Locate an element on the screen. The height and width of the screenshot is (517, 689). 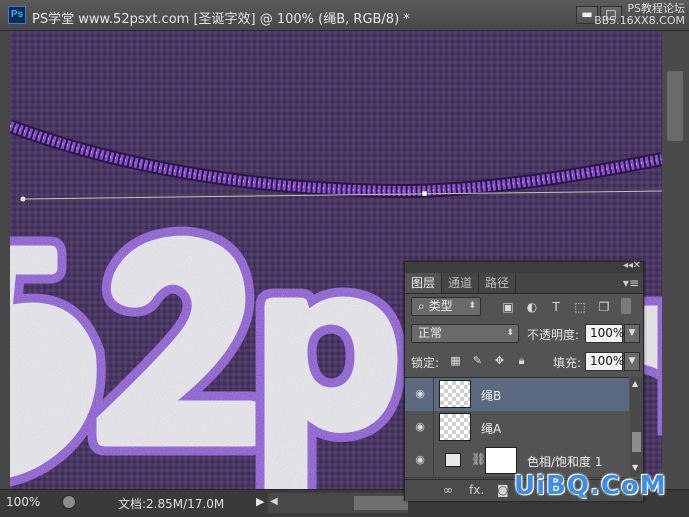
shape-filter-icon: ⬚ is located at coordinates (580, 307).